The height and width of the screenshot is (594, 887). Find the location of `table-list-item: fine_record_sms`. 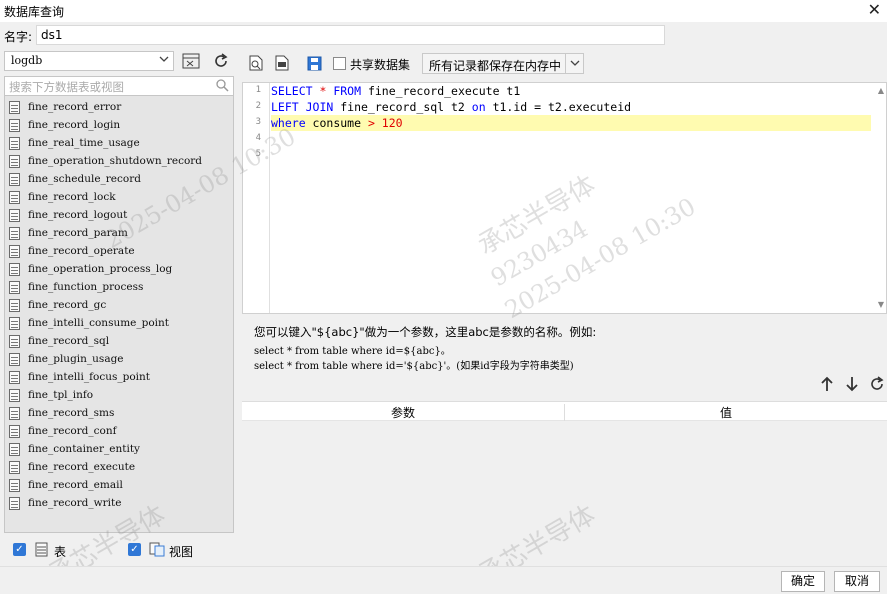

table-list-item: fine_record_sms is located at coordinates (119, 413).